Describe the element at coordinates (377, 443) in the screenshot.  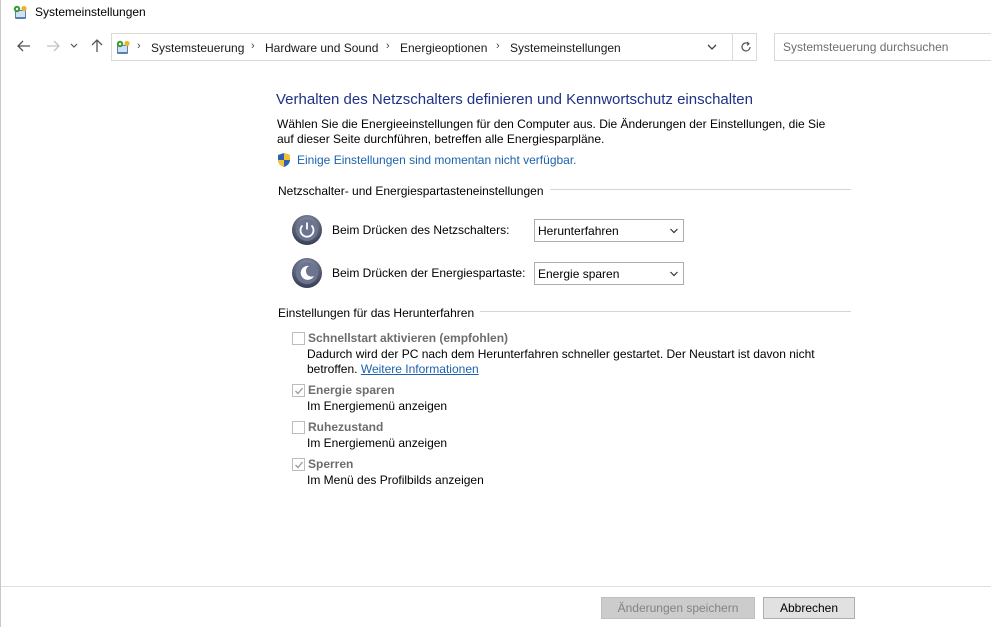
I see `hibernate-description: Im Energiemenü anzeigen` at that location.